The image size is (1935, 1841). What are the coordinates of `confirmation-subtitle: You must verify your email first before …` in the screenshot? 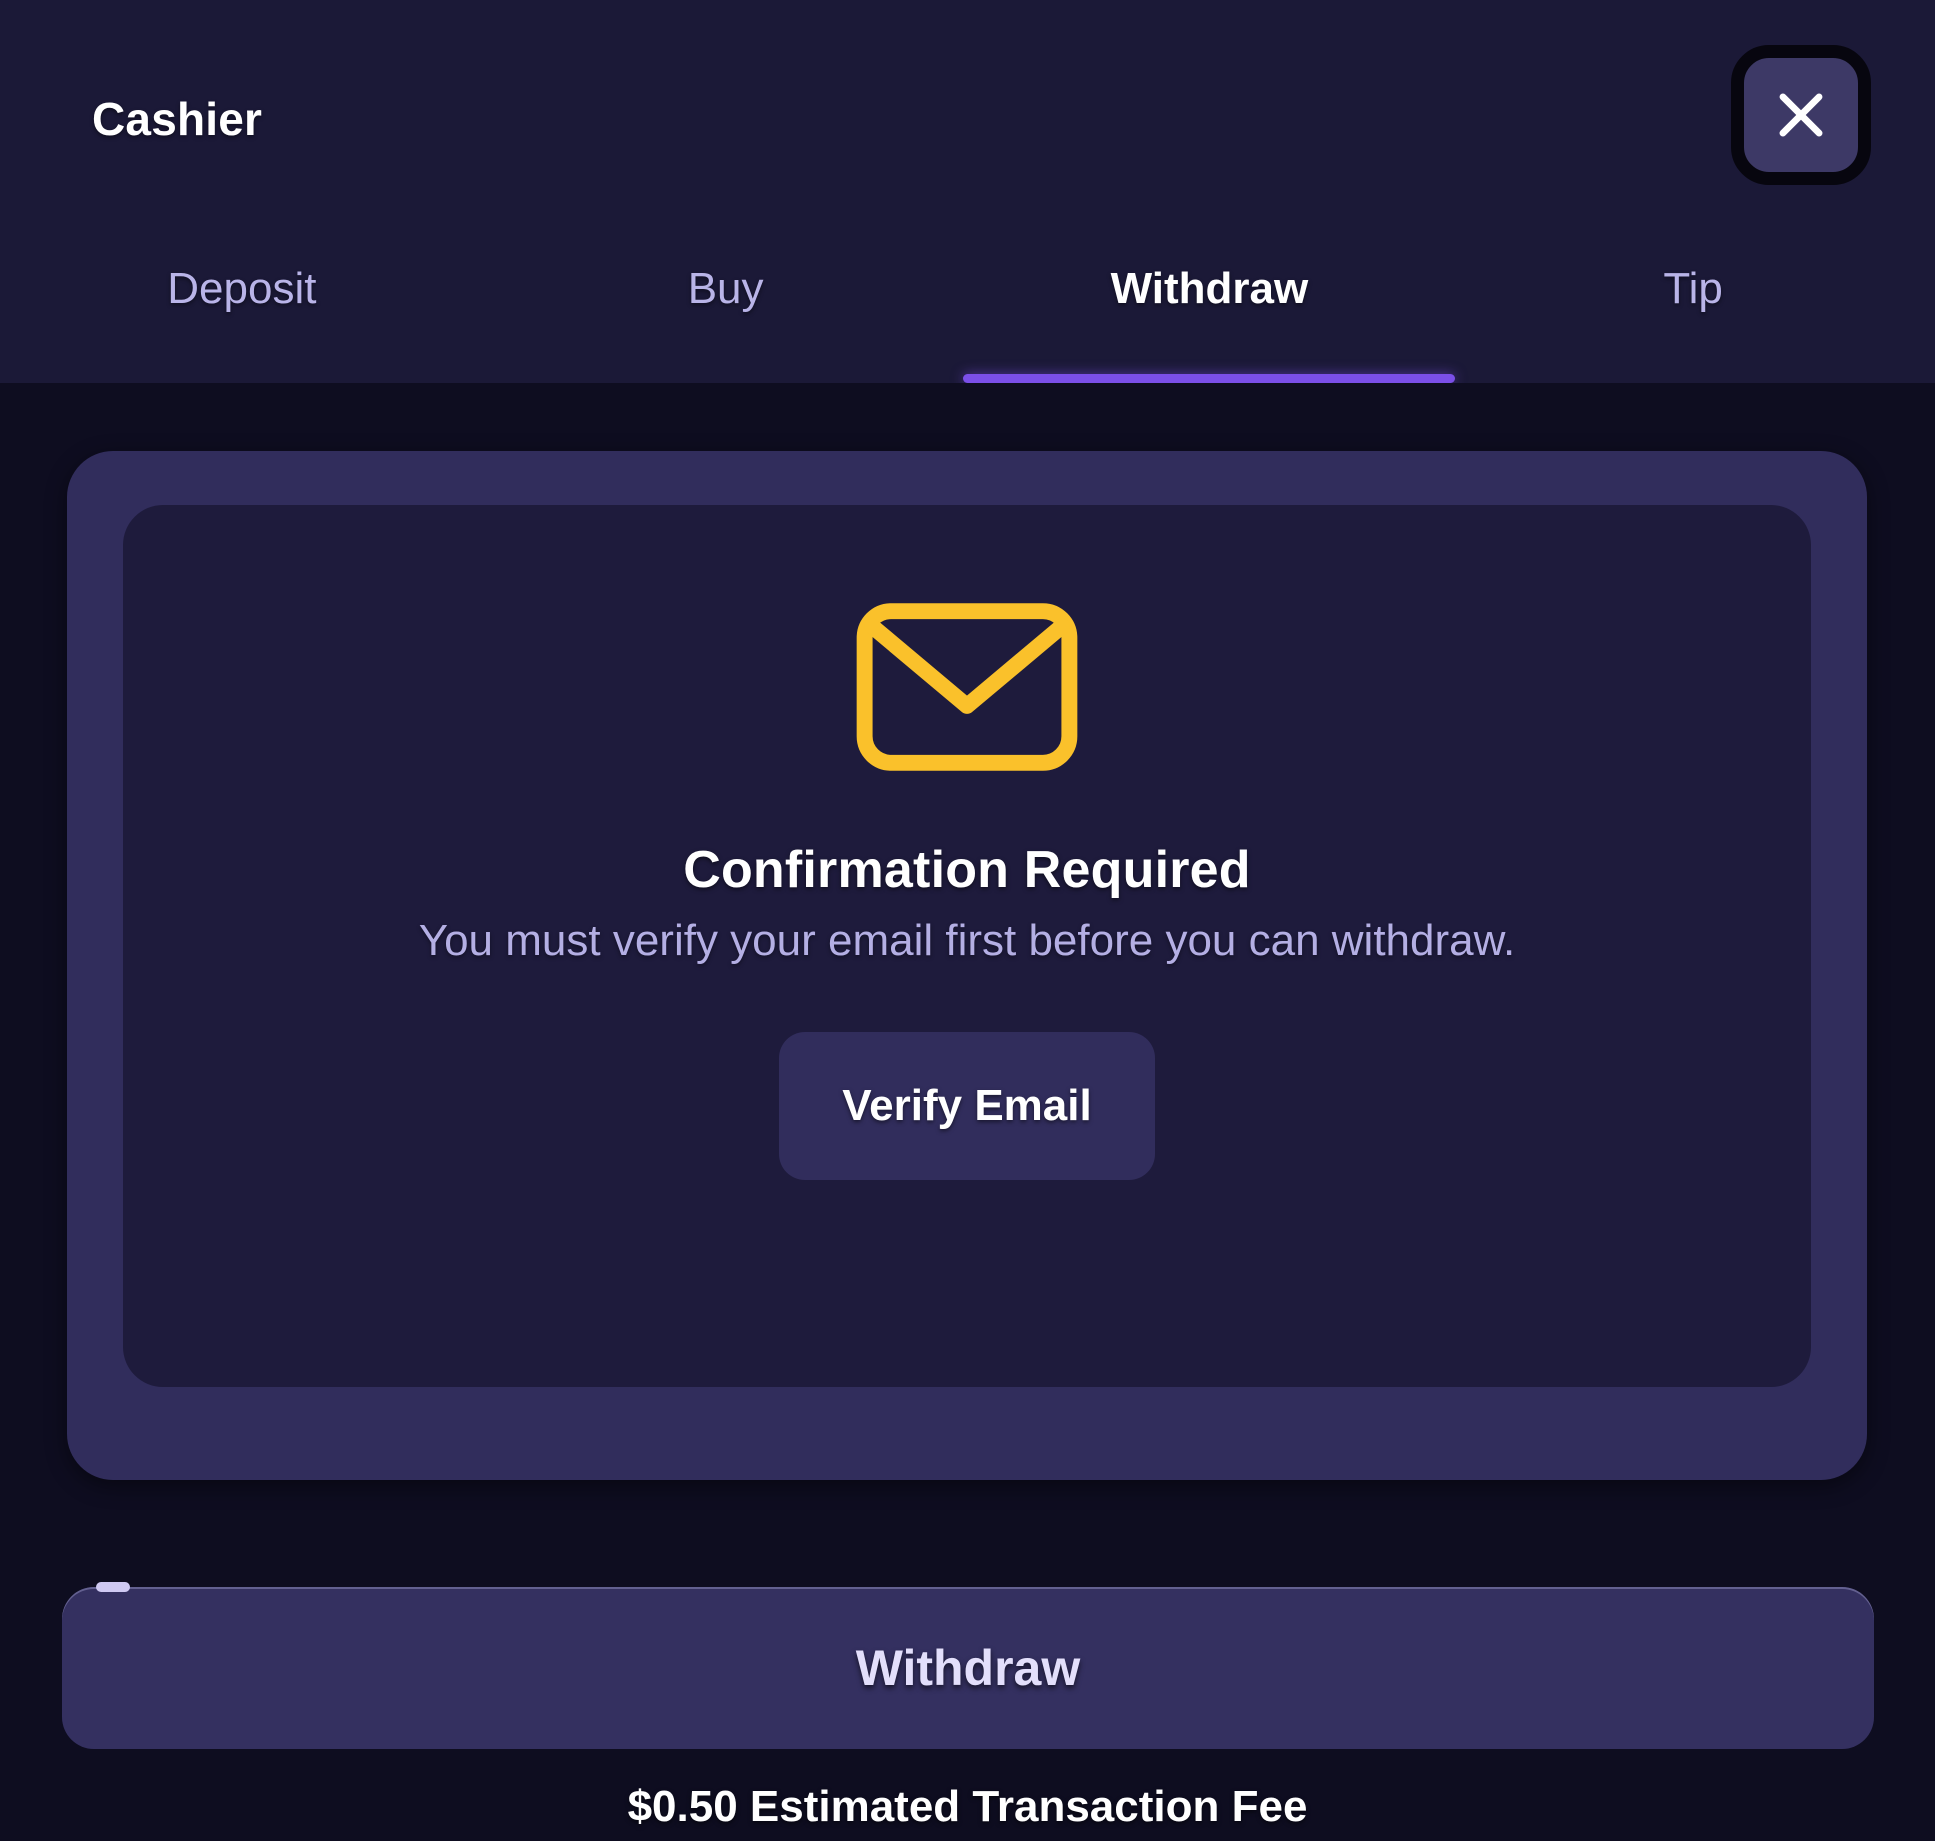 It's located at (967, 940).